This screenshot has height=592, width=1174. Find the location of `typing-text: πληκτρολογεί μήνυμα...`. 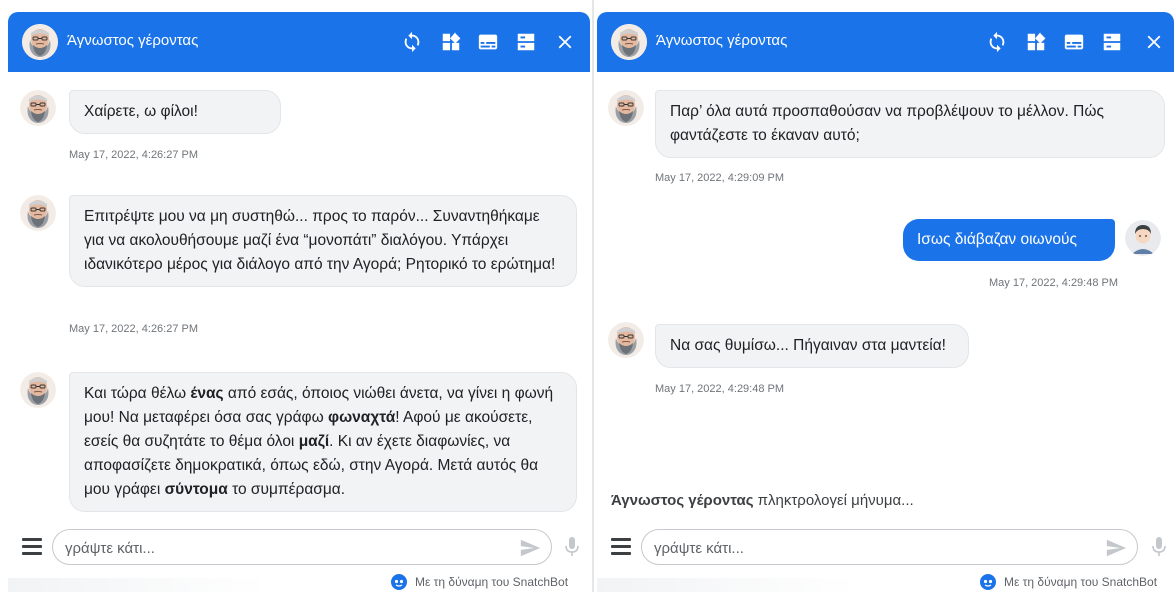

typing-text: πληκτρολογεί μήνυμα... is located at coordinates (835, 500).